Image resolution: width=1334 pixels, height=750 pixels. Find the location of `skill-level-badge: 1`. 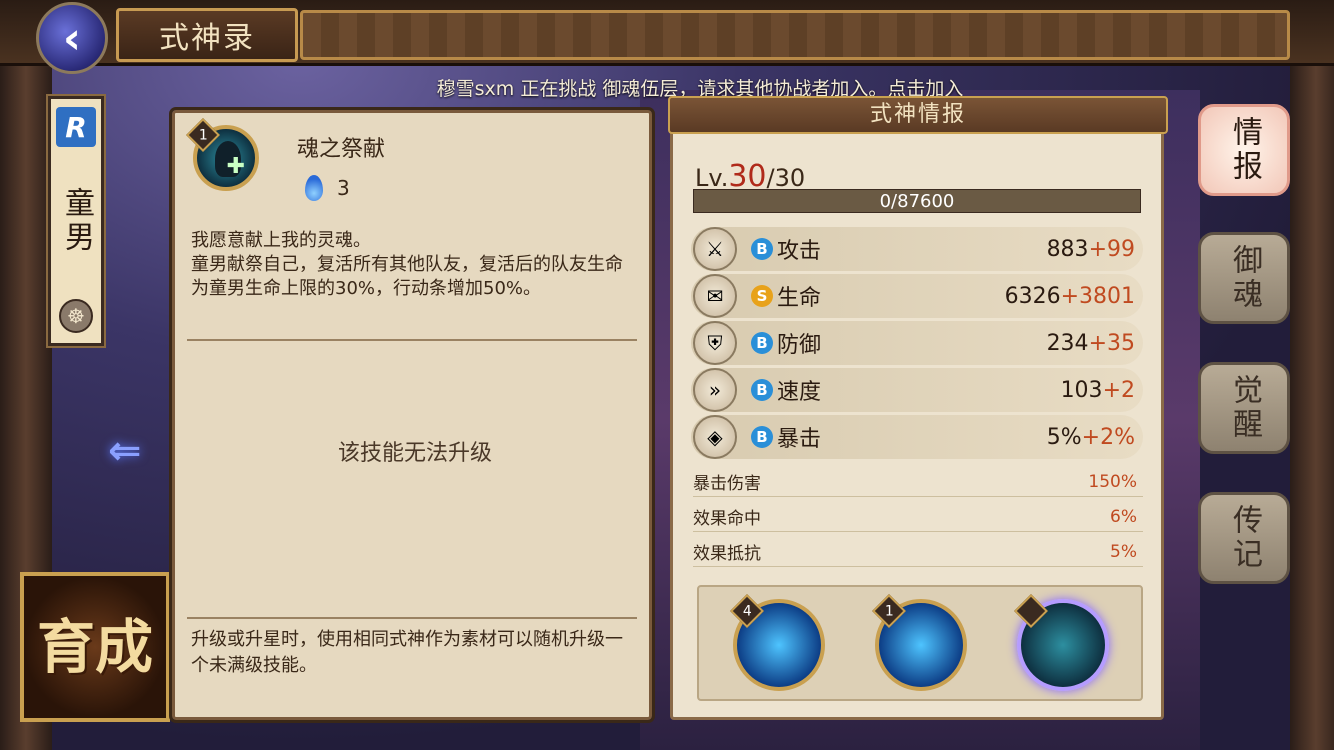

skill-level-badge: 1 is located at coordinates (889, 611).